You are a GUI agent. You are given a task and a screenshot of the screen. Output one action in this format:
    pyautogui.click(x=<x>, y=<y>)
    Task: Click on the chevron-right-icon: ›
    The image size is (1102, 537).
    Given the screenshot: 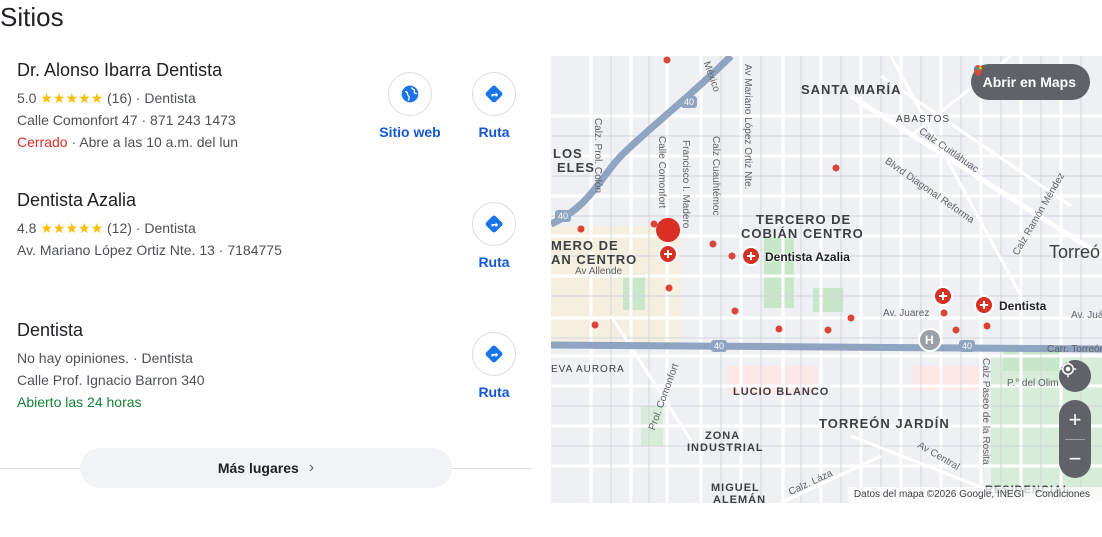 What is the action you would take?
    pyautogui.click(x=311, y=467)
    